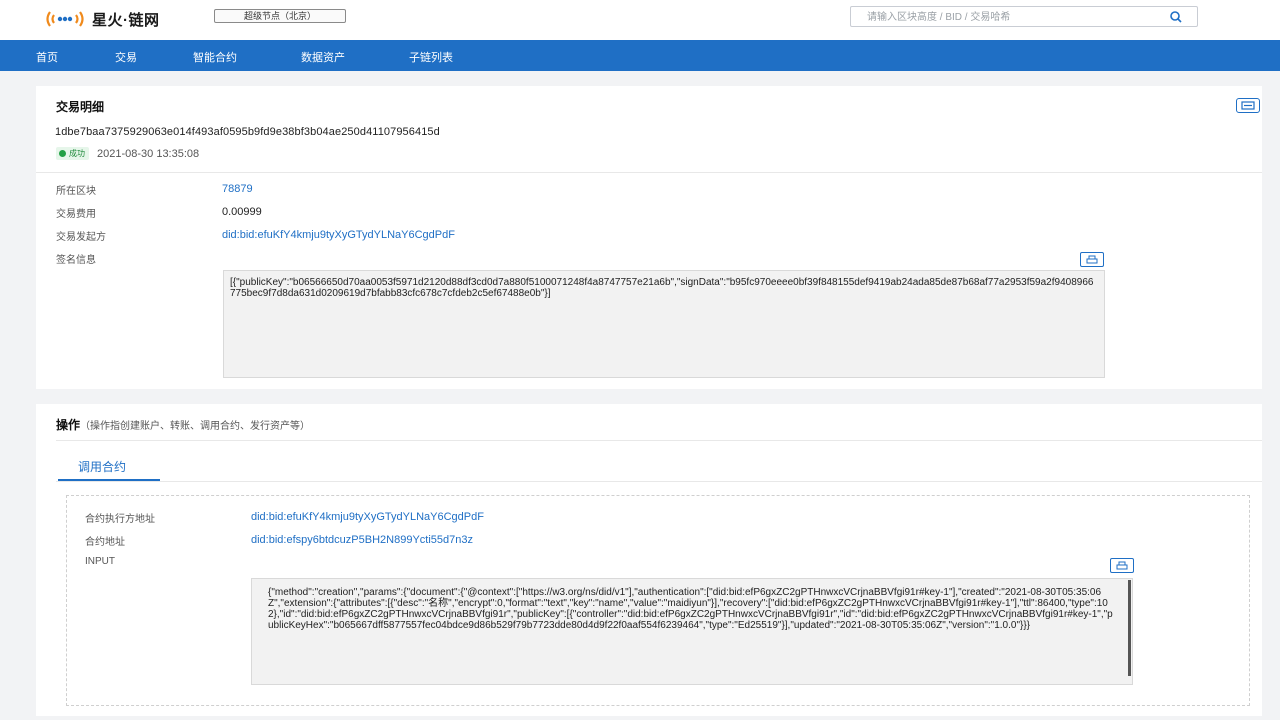 This screenshot has width=1280, height=720. I want to click on signal-logo-icon, so click(66, 19).